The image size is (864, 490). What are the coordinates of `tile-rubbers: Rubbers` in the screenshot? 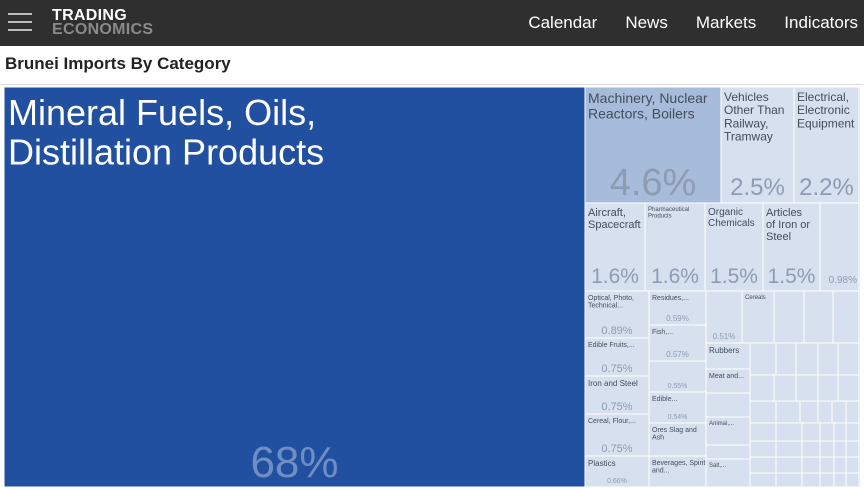 It's located at (728, 356).